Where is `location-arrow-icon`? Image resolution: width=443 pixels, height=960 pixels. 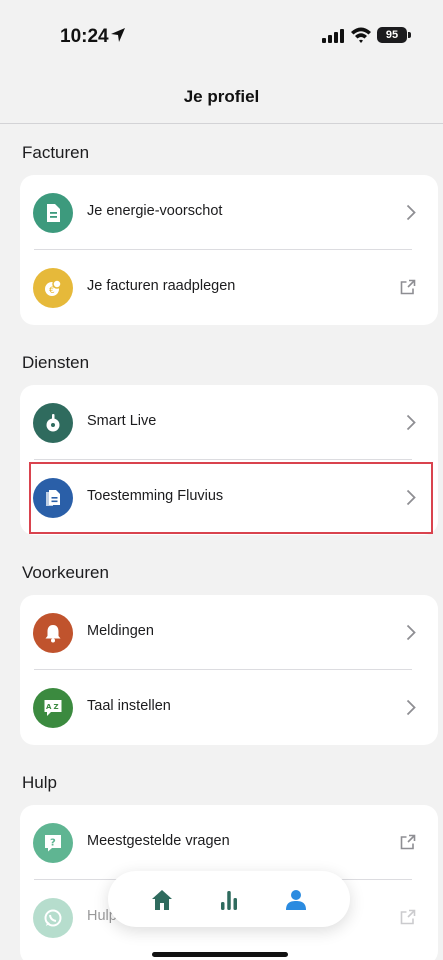
location-arrow-icon is located at coordinates (118, 35).